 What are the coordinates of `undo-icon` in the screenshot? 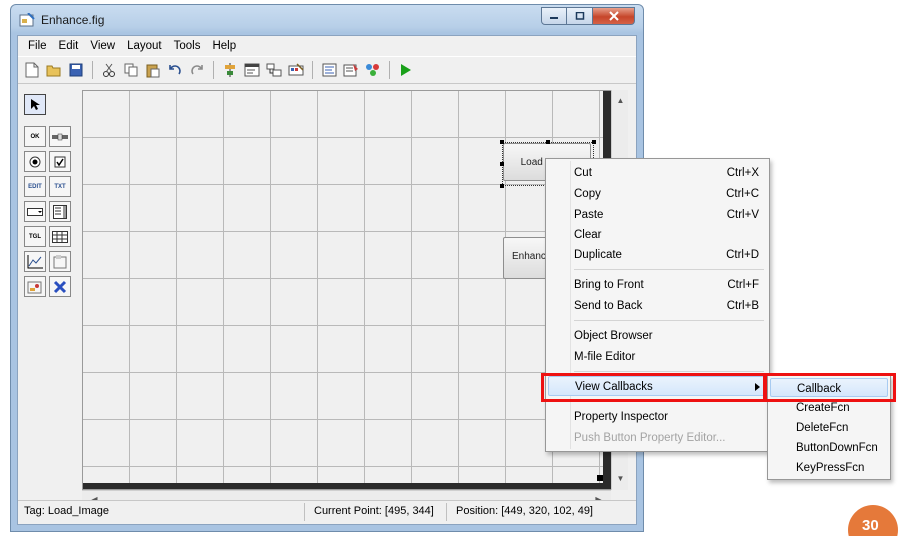 It's located at (175, 70).